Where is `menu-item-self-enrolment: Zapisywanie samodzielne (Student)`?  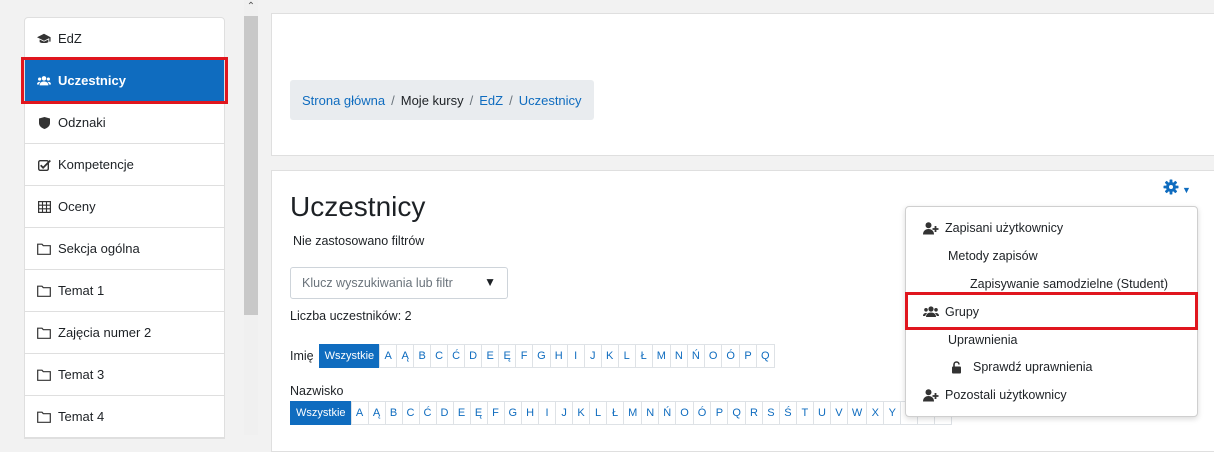 menu-item-self-enrolment: Zapisywanie samodzielne (Student) is located at coordinates (1069, 284).